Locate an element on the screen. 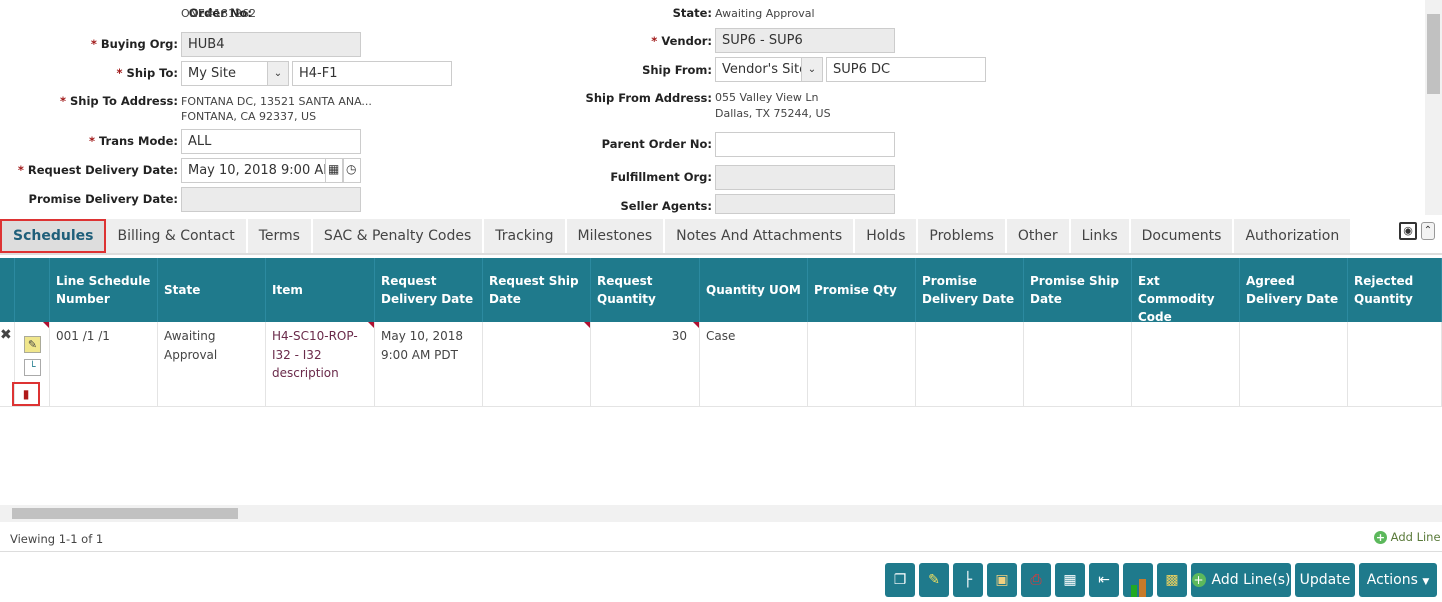 This screenshot has width=1442, height=602. tab-sac-penalty-codes: SAC & Penalty Codes is located at coordinates (398, 236).